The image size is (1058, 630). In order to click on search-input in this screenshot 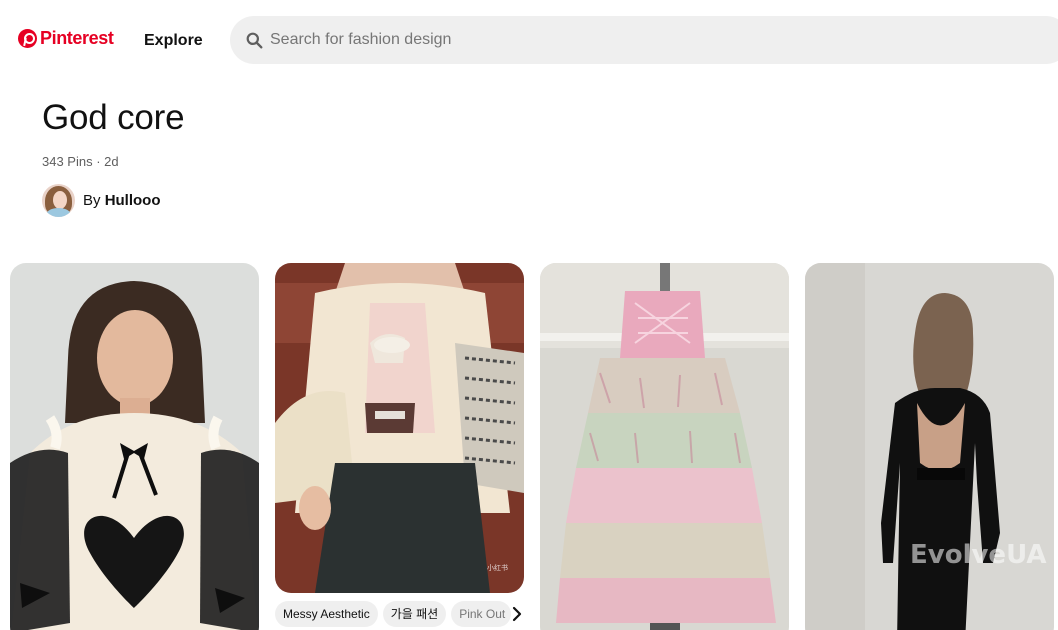, I will do `click(660, 40)`.